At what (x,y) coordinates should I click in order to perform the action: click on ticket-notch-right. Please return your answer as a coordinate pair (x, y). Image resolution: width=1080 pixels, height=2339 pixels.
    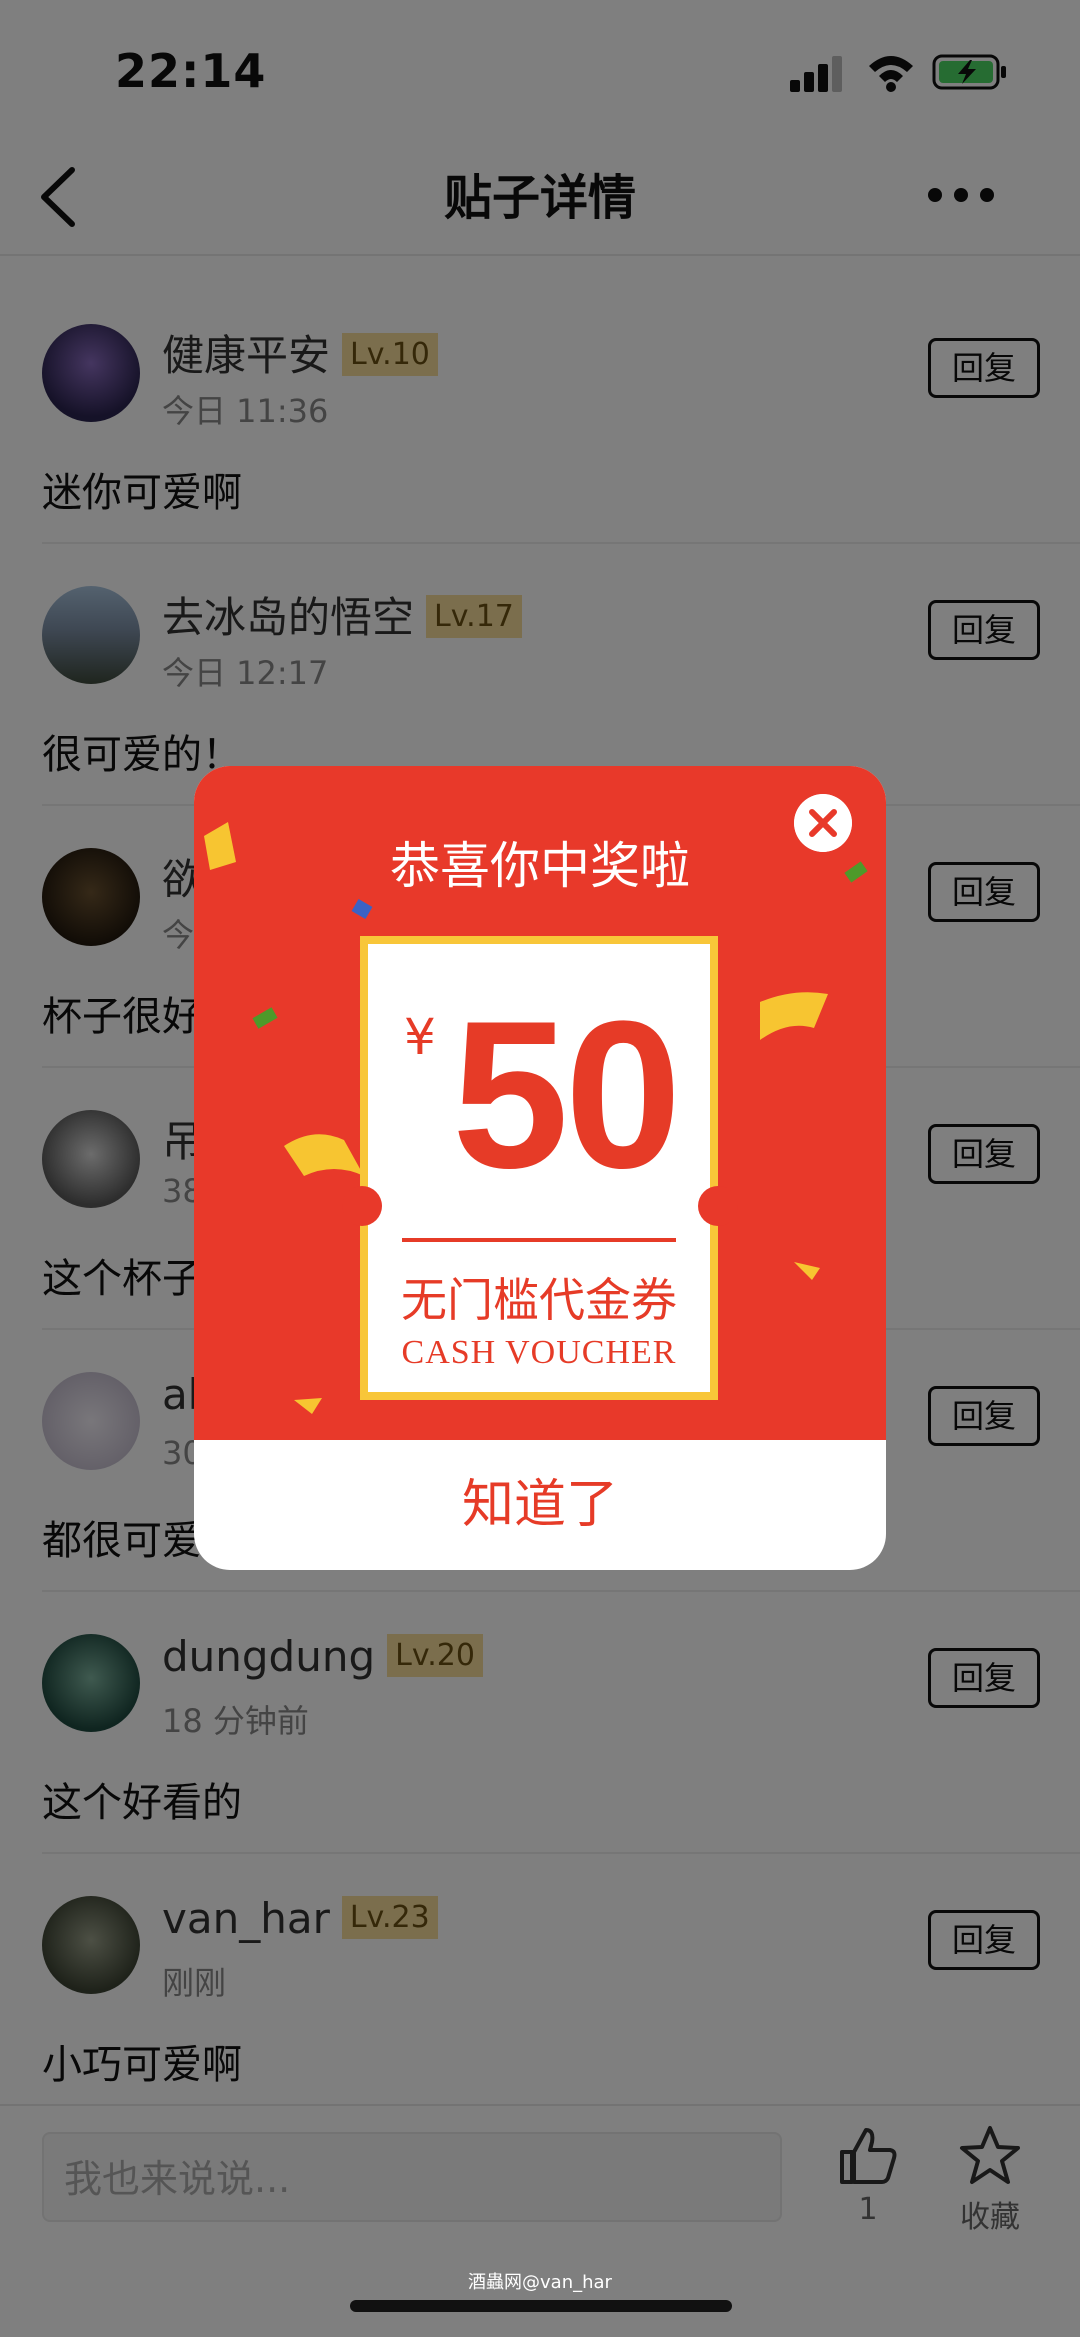
    Looking at the image, I should click on (718, 1206).